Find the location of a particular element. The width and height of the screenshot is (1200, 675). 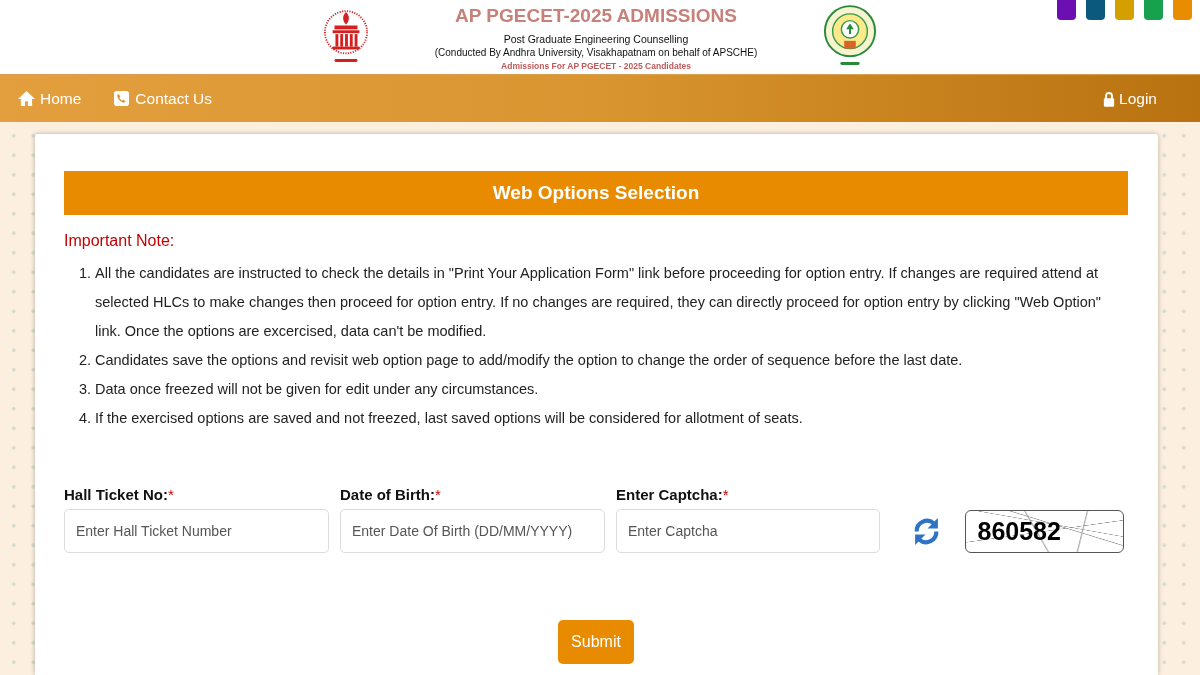

captcha-code: 860582 is located at coordinates (1019, 531).